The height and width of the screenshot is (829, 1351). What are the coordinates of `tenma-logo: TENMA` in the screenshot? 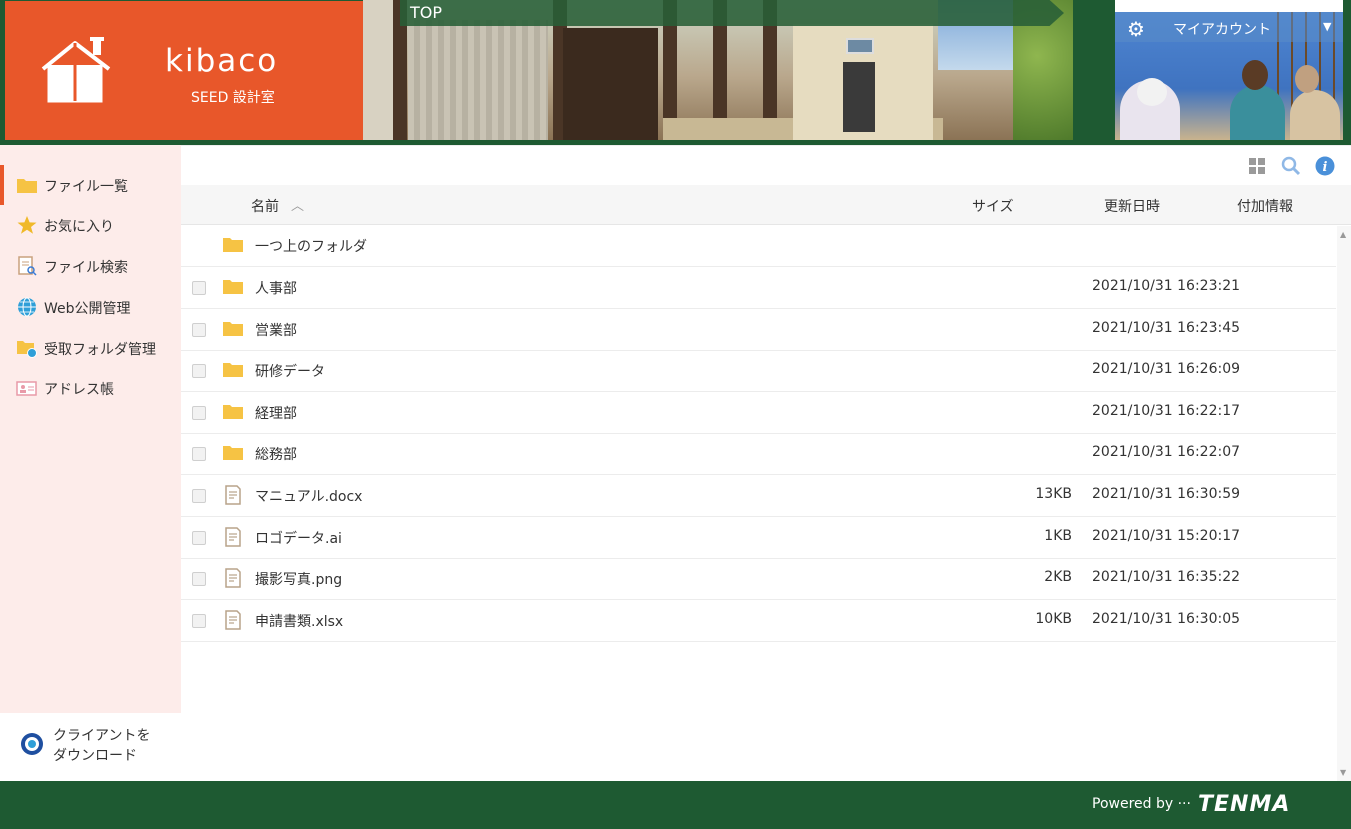 It's located at (1244, 804).